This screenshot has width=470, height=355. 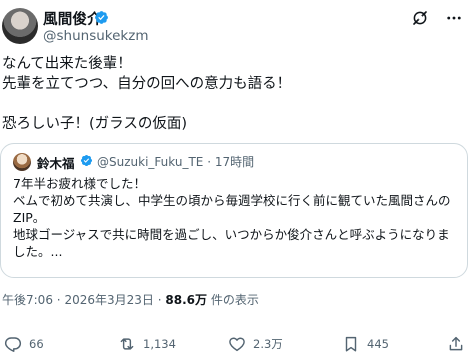 What do you see at coordinates (420, 18) in the screenshot?
I see `grok-icon` at bounding box center [420, 18].